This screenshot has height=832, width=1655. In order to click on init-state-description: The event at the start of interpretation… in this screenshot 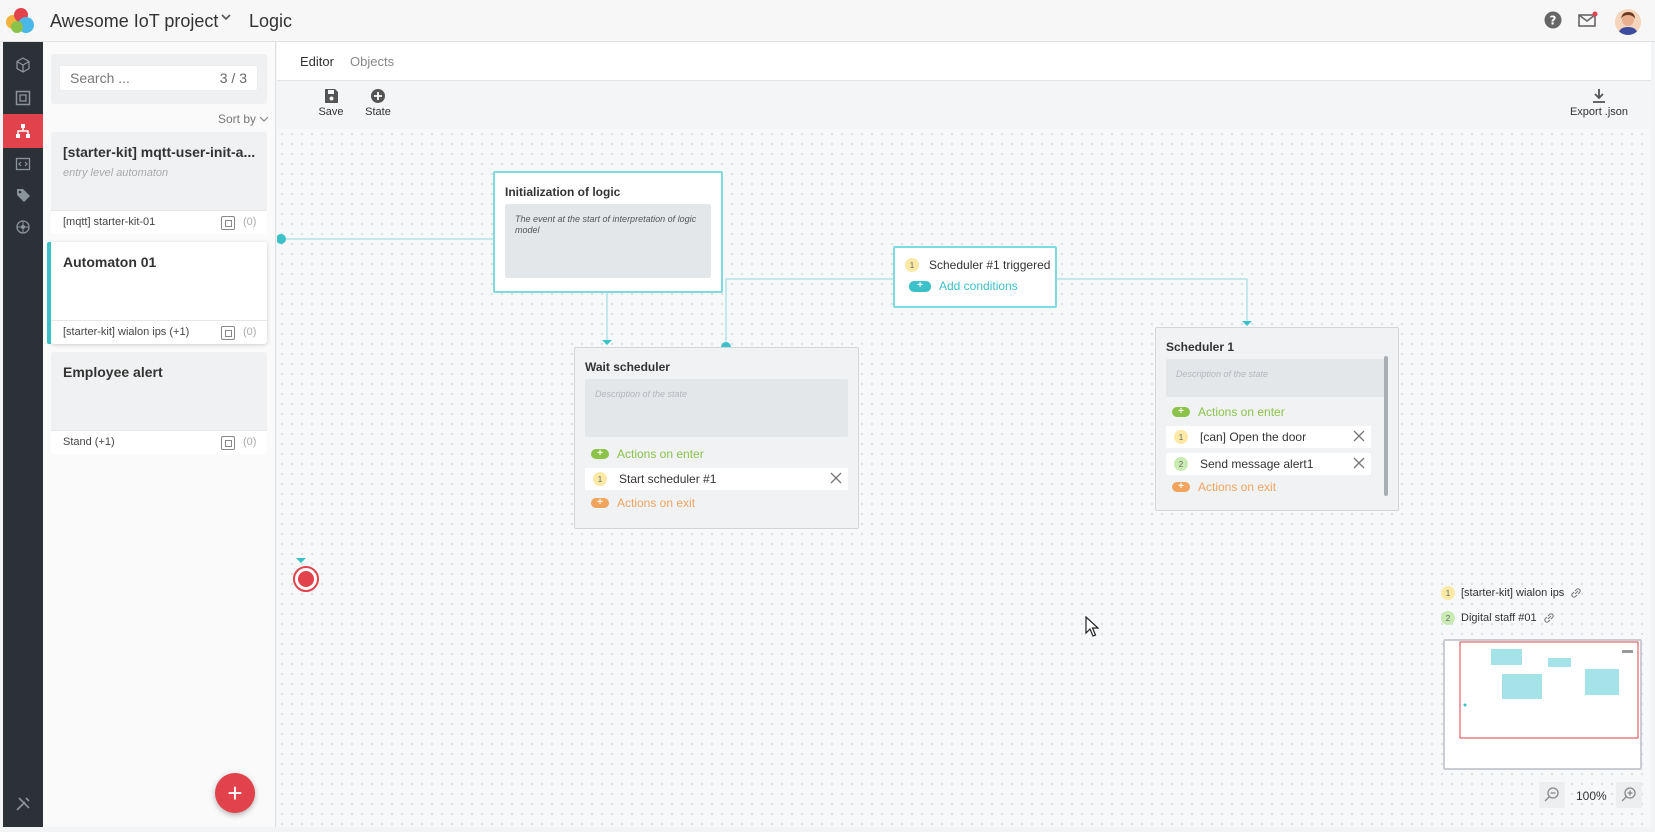, I will do `click(608, 241)`.